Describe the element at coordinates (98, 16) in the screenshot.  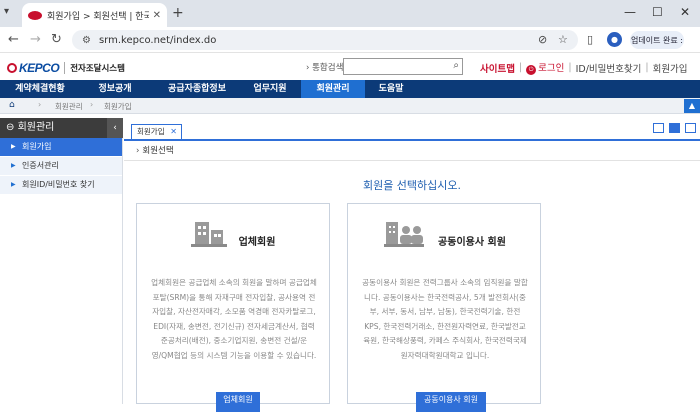
I see `browser-tab-title: 회원가입 > 회원선택 | 한국전력` at that location.